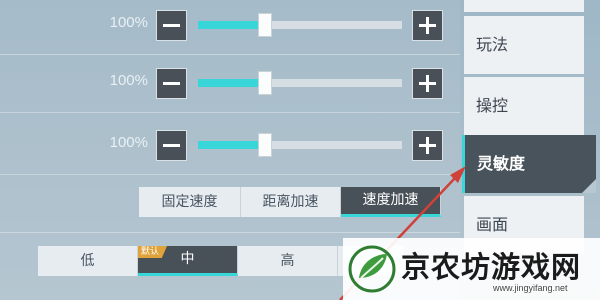 The width and height of the screenshot is (600, 300). I want to click on leaf-logo-icon, so click(372, 269).